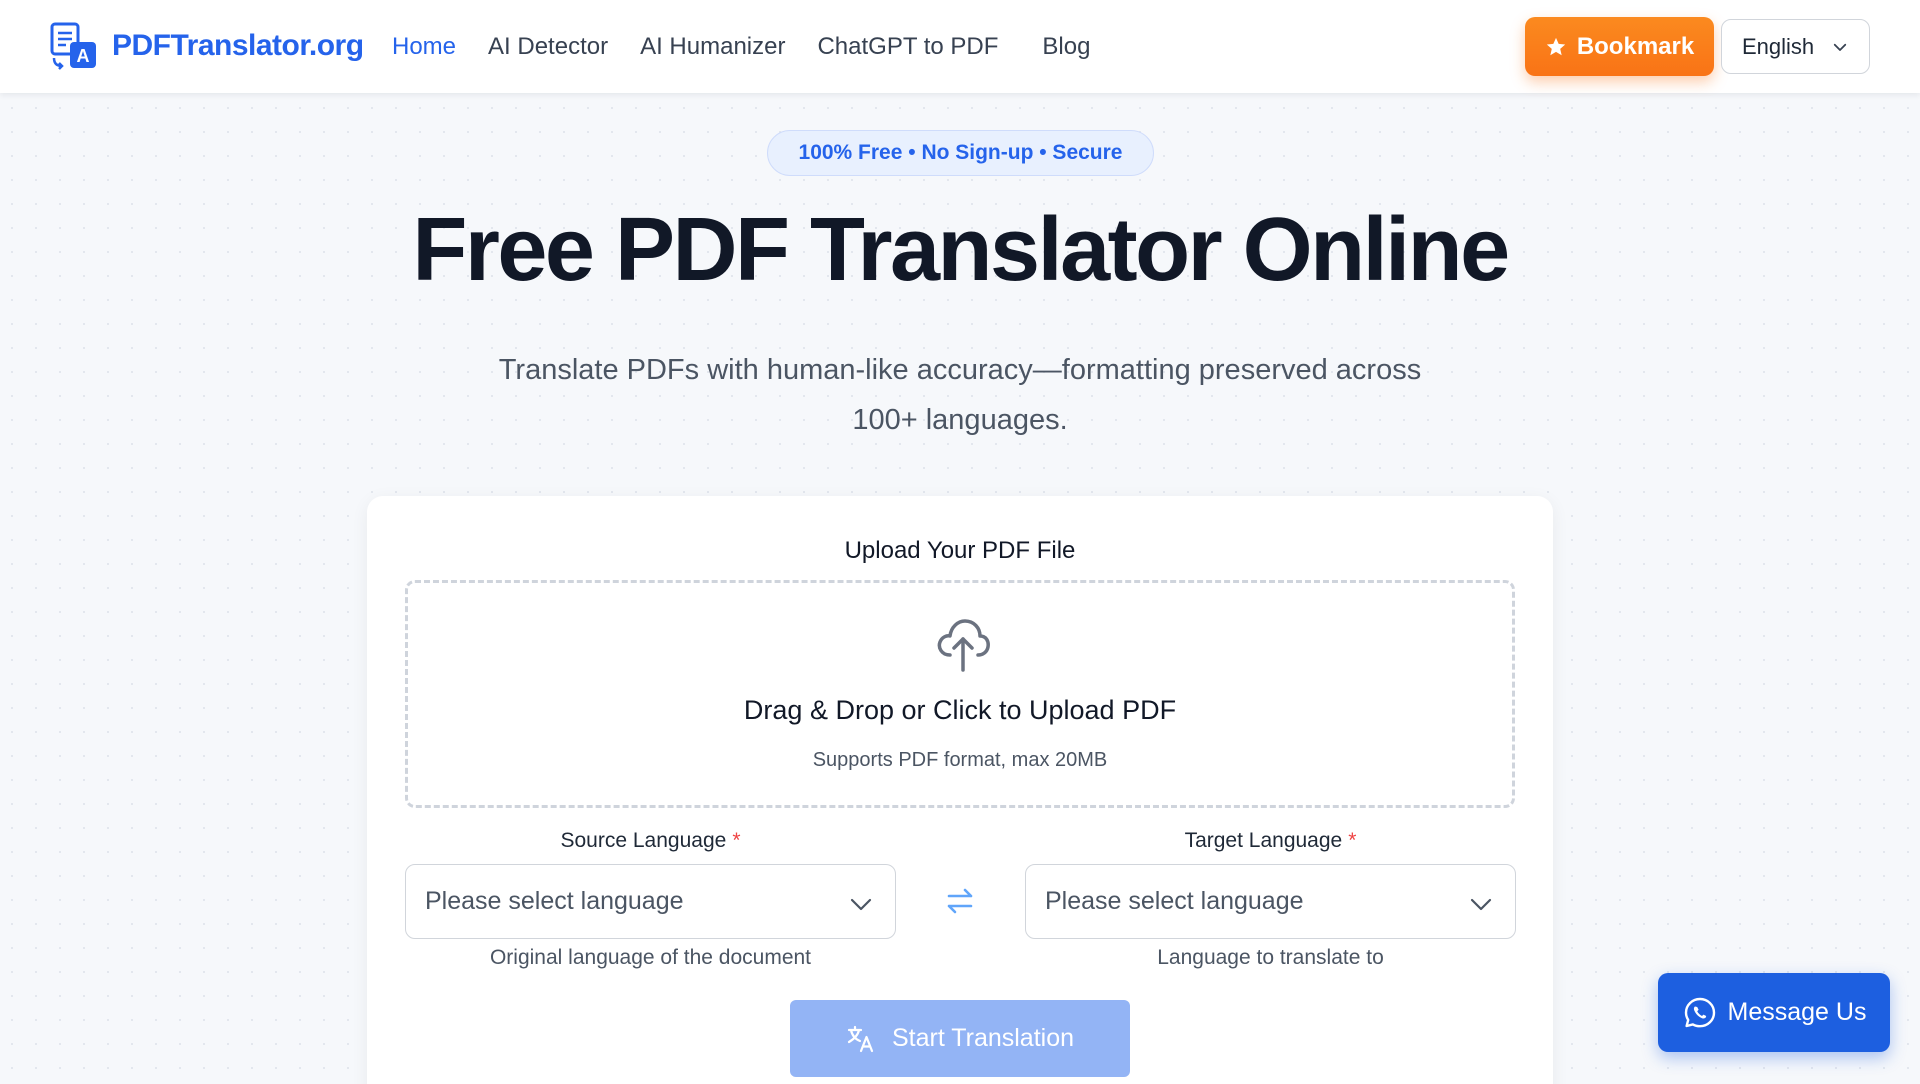 This screenshot has width=1920, height=1084. I want to click on swap-arrows-icon, so click(960, 901).